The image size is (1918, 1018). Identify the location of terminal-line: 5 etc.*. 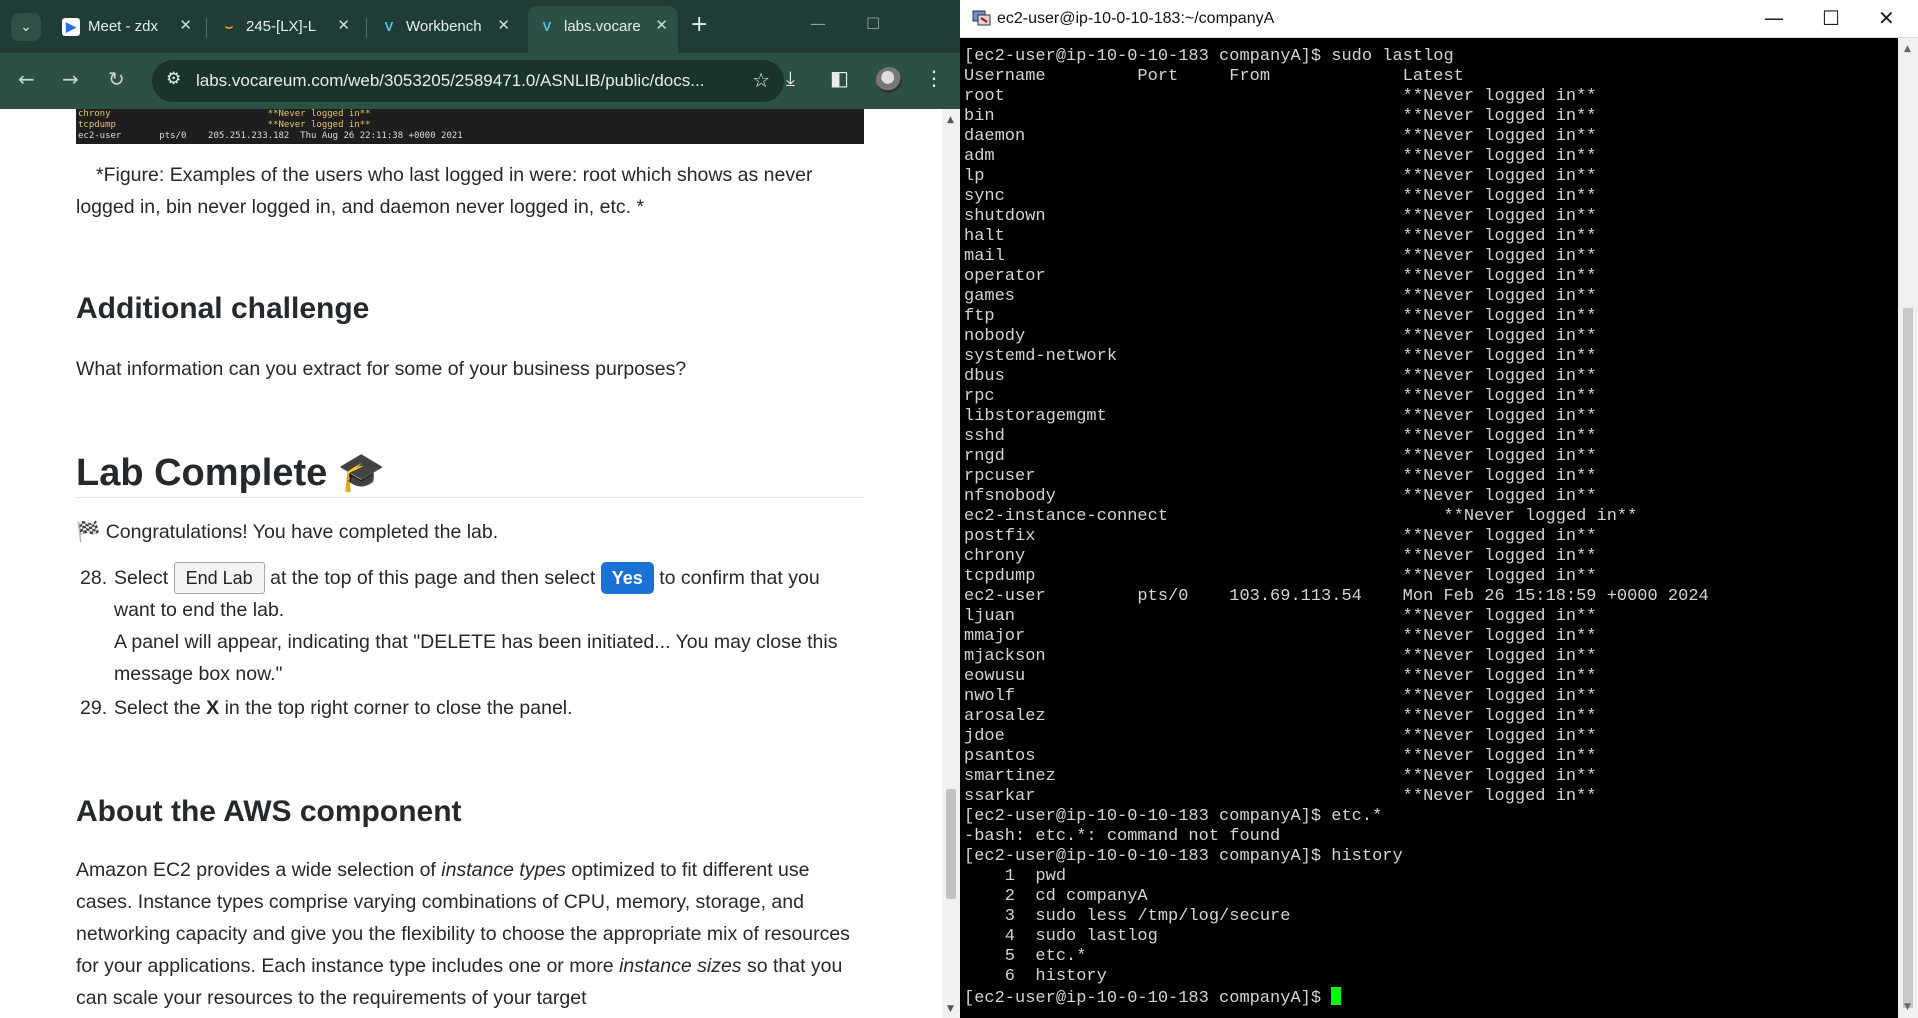
(1025, 956).